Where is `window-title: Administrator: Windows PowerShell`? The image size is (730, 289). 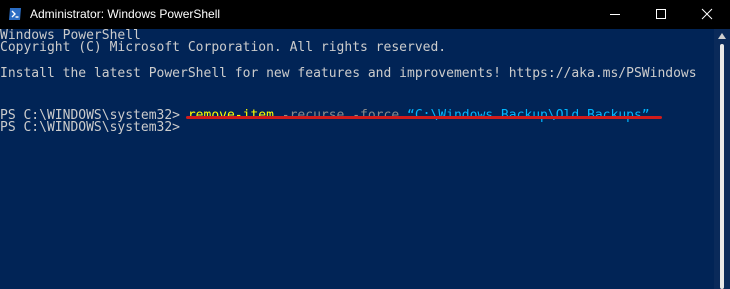 window-title: Administrator: Windows PowerShell is located at coordinates (125, 14).